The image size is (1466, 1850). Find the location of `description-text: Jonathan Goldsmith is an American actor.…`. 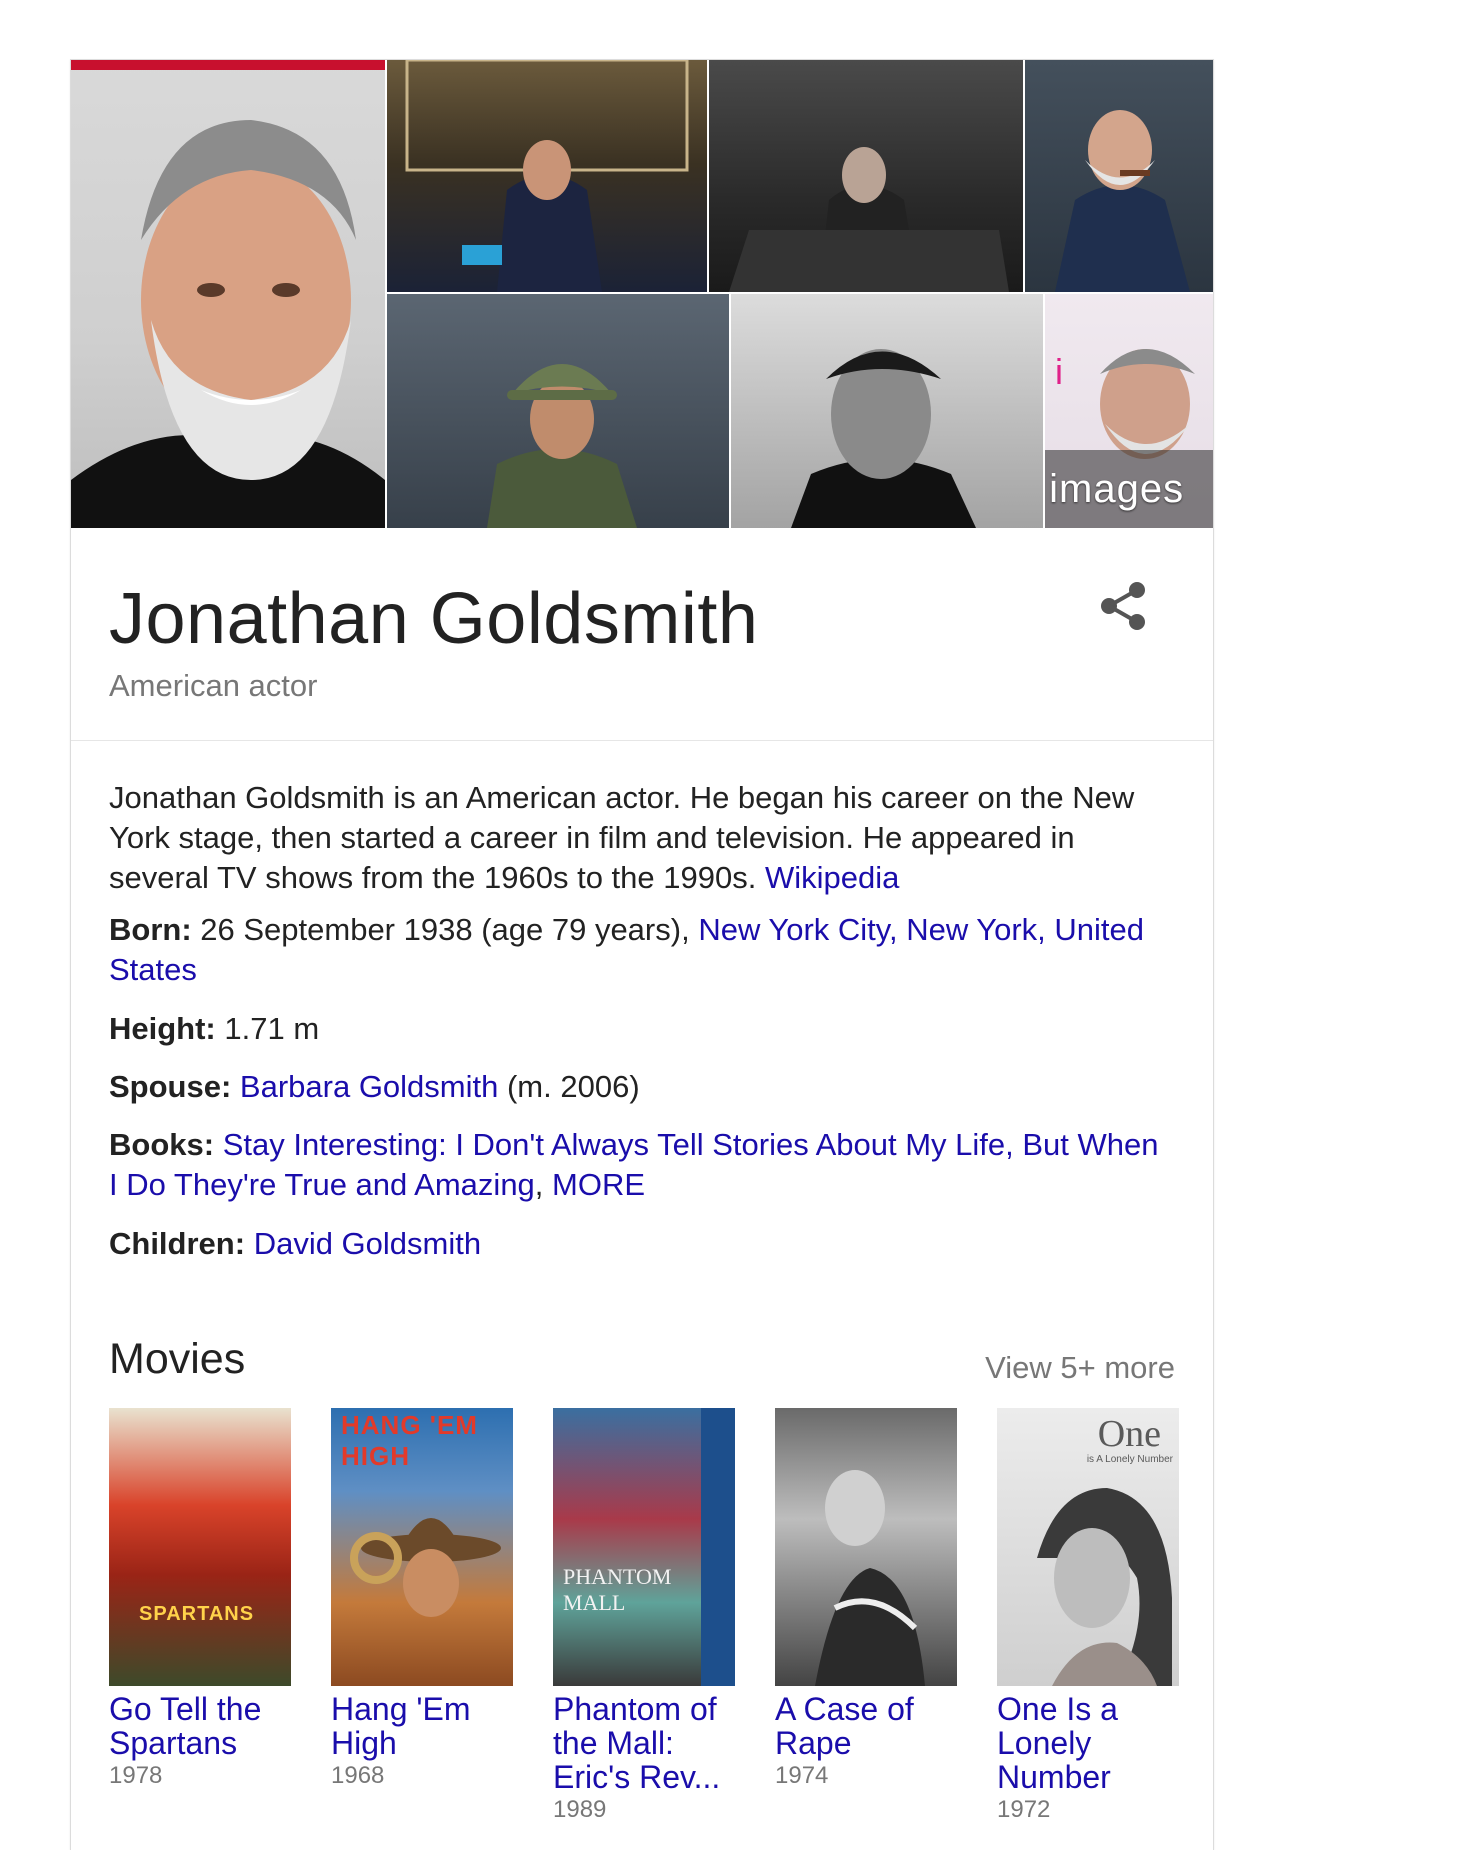

description-text: Jonathan Goldsmith is an American actor.… is located at coordinates (622, 837).